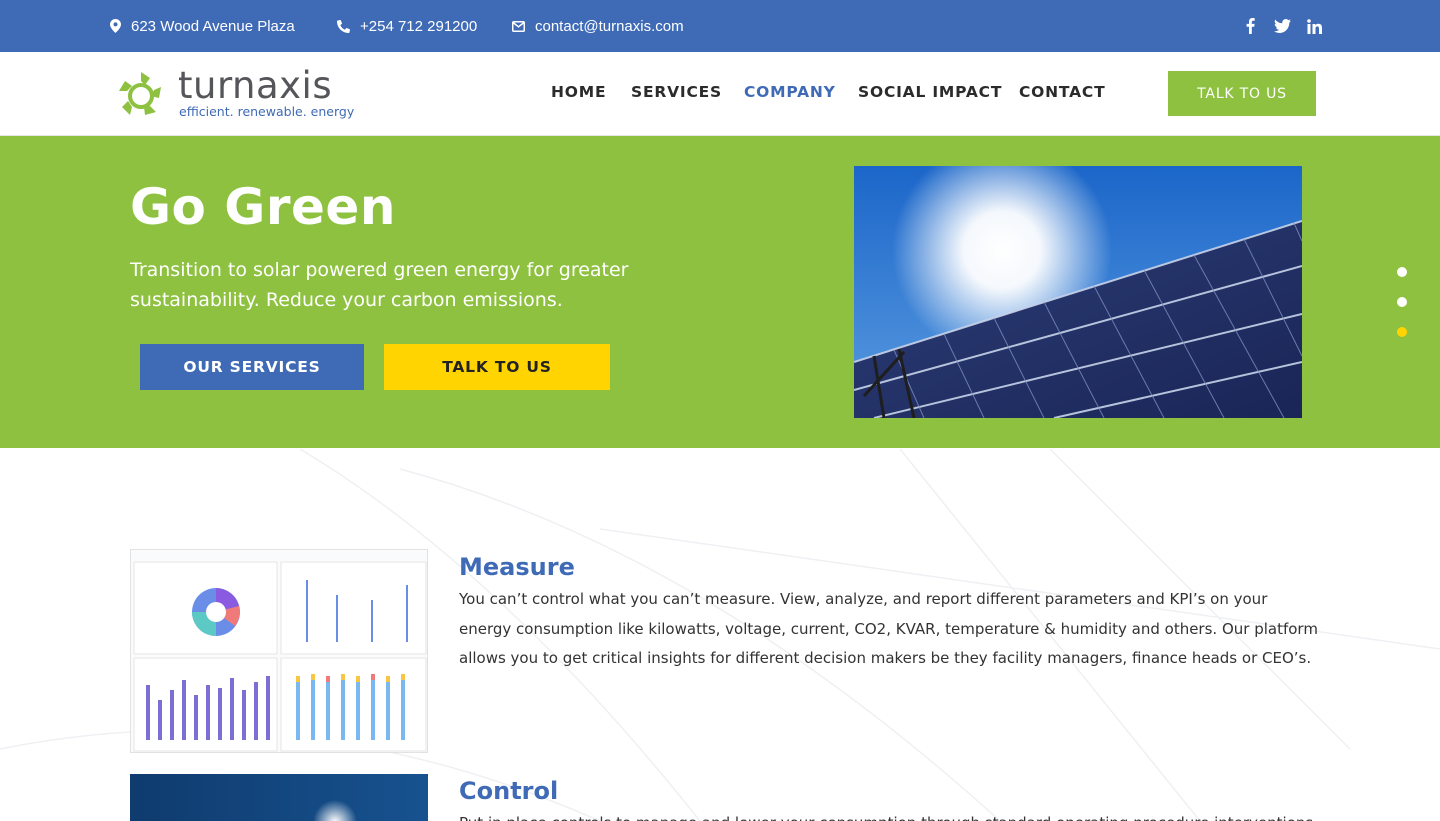 The image size is (1440, 821). I want to click on address-item: 623 Wood Avenue Plaza, so click(202, 26).